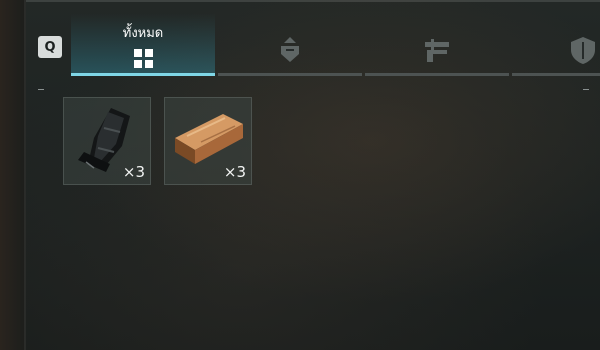  I want to click on tab-armor, so click(290, 44).